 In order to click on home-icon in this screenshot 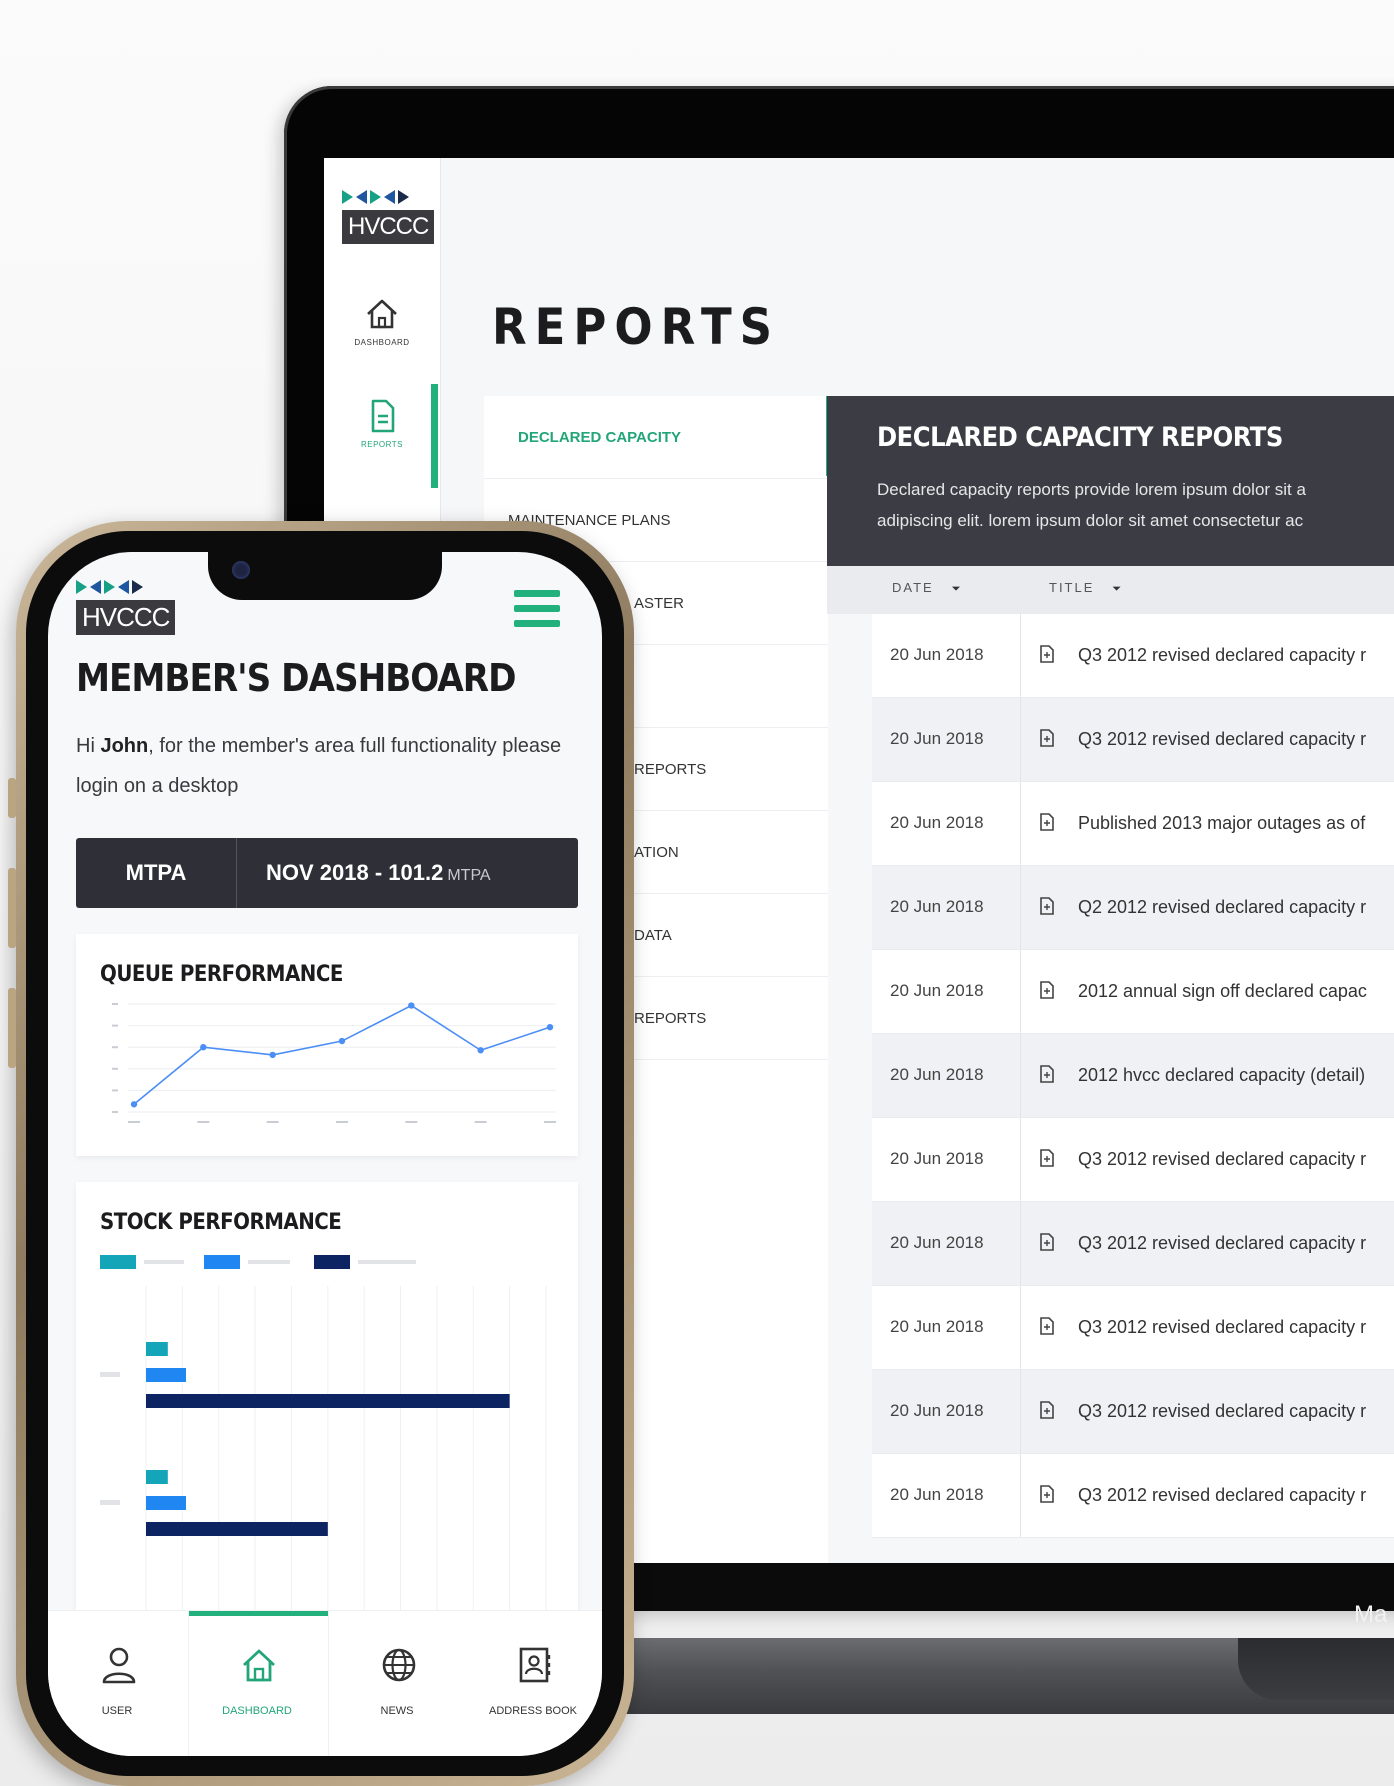, I will do `click(382, 314)`.